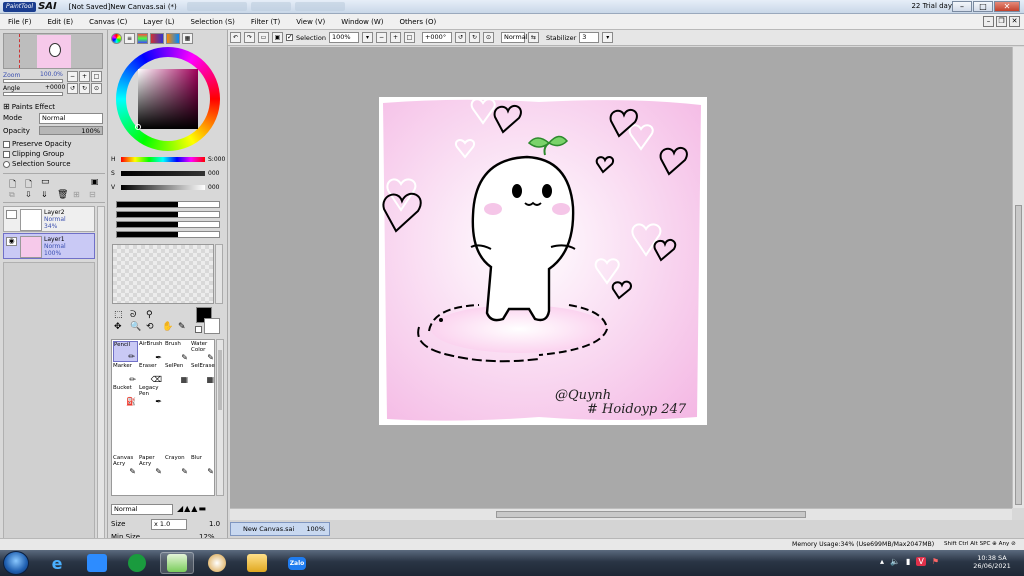 Image resolution: width=1024 pixels, height=576 pixels. What do you see at coordinates (381, 37) in the screenshot?
I see `zoom-out-icon: −` at bounding box center [381, 37].